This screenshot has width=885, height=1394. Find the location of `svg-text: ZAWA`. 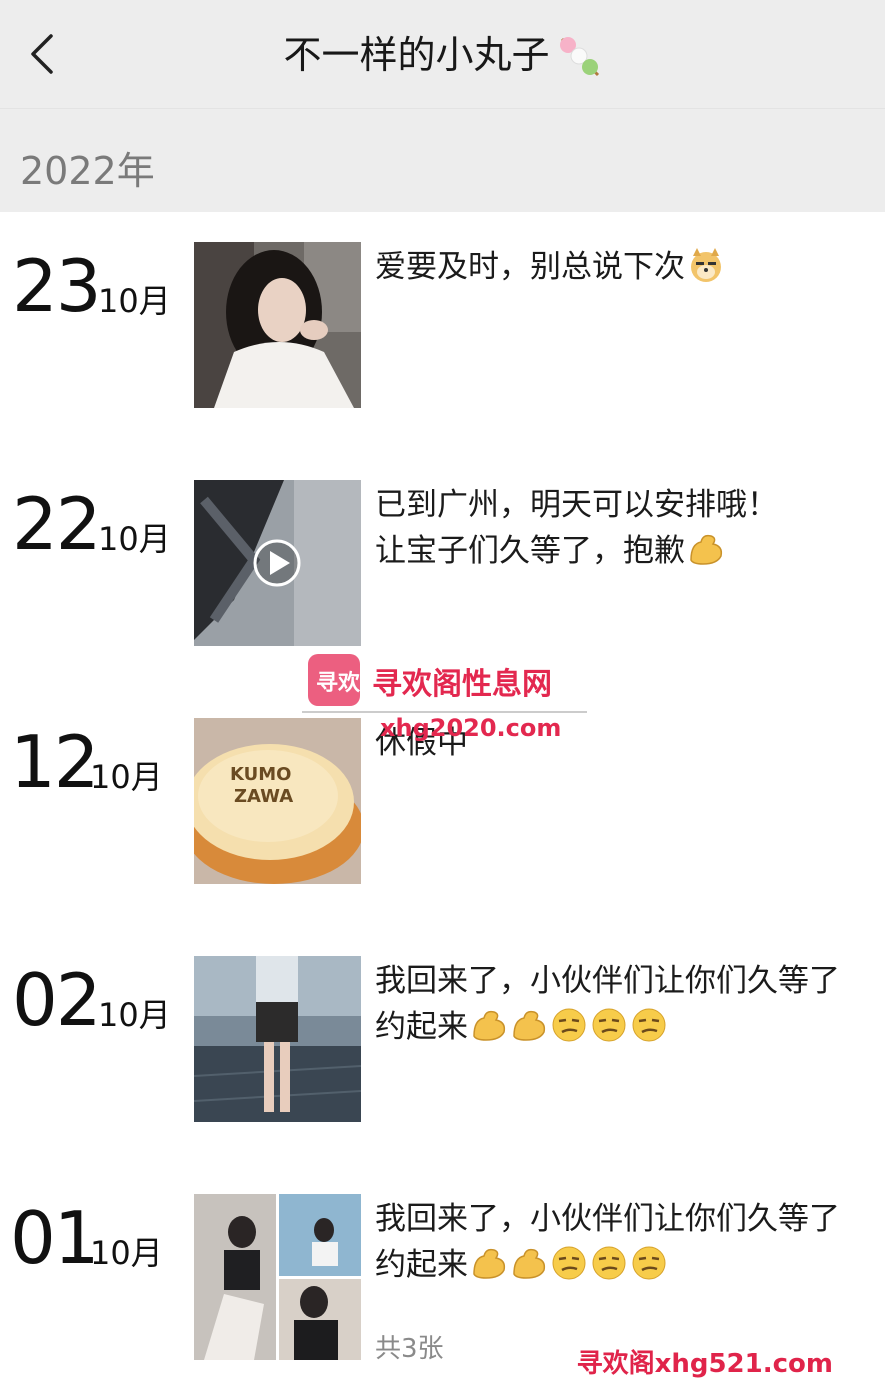

svg-text: ZAWA is located at coordinates (263, 796).